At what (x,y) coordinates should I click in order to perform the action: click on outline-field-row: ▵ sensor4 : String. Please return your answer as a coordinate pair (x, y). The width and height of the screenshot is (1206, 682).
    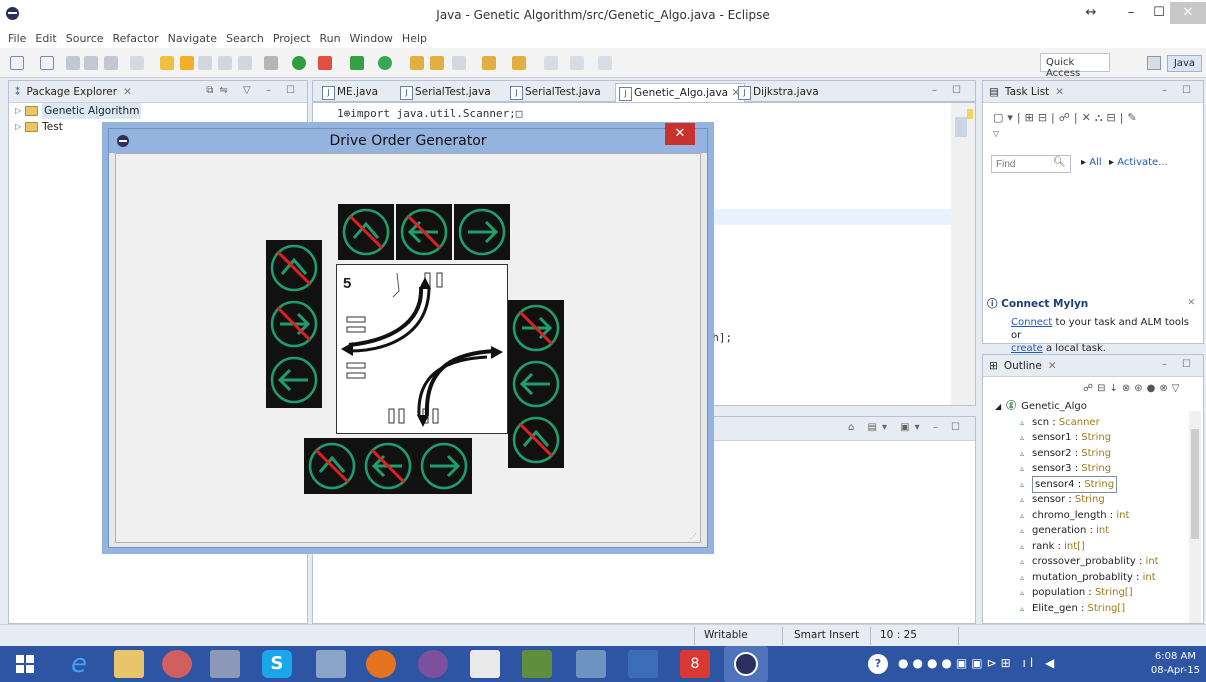
    Looking at the image, I should click on (1092, 484).